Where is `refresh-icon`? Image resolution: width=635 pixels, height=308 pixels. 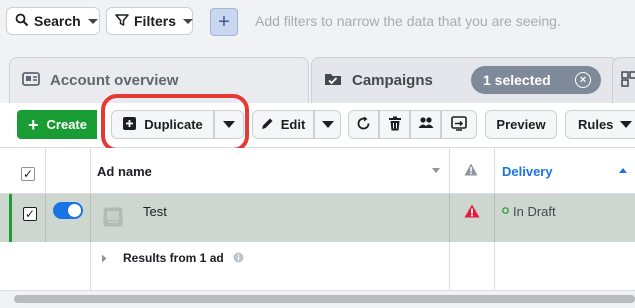 refresh-icon is located at coordinates (363, 125).